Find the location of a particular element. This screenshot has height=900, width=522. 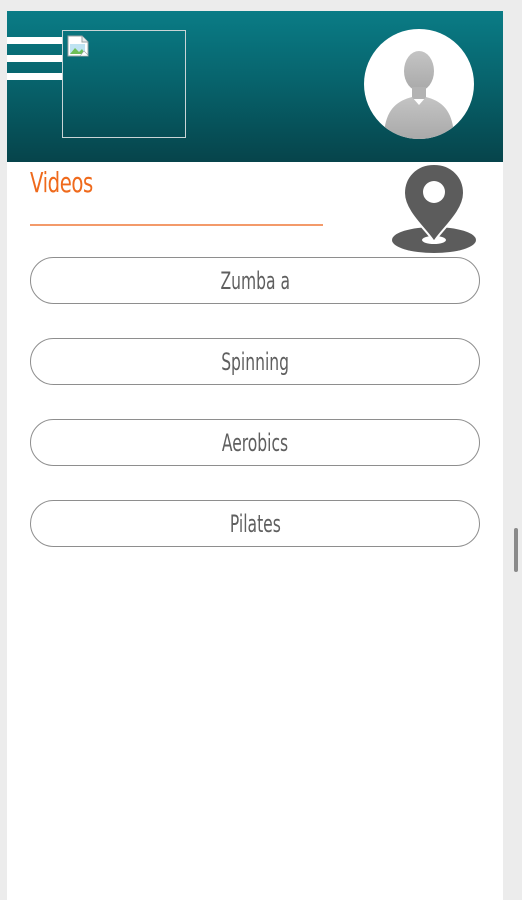

avatar is located at coordinates (419, 84).